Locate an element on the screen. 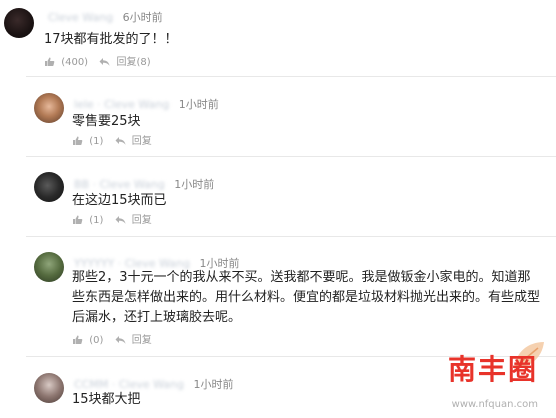 Image resolution: width=556 pixels, height=418 pixels. like-count: (400) is located at coordinates (75, 62).